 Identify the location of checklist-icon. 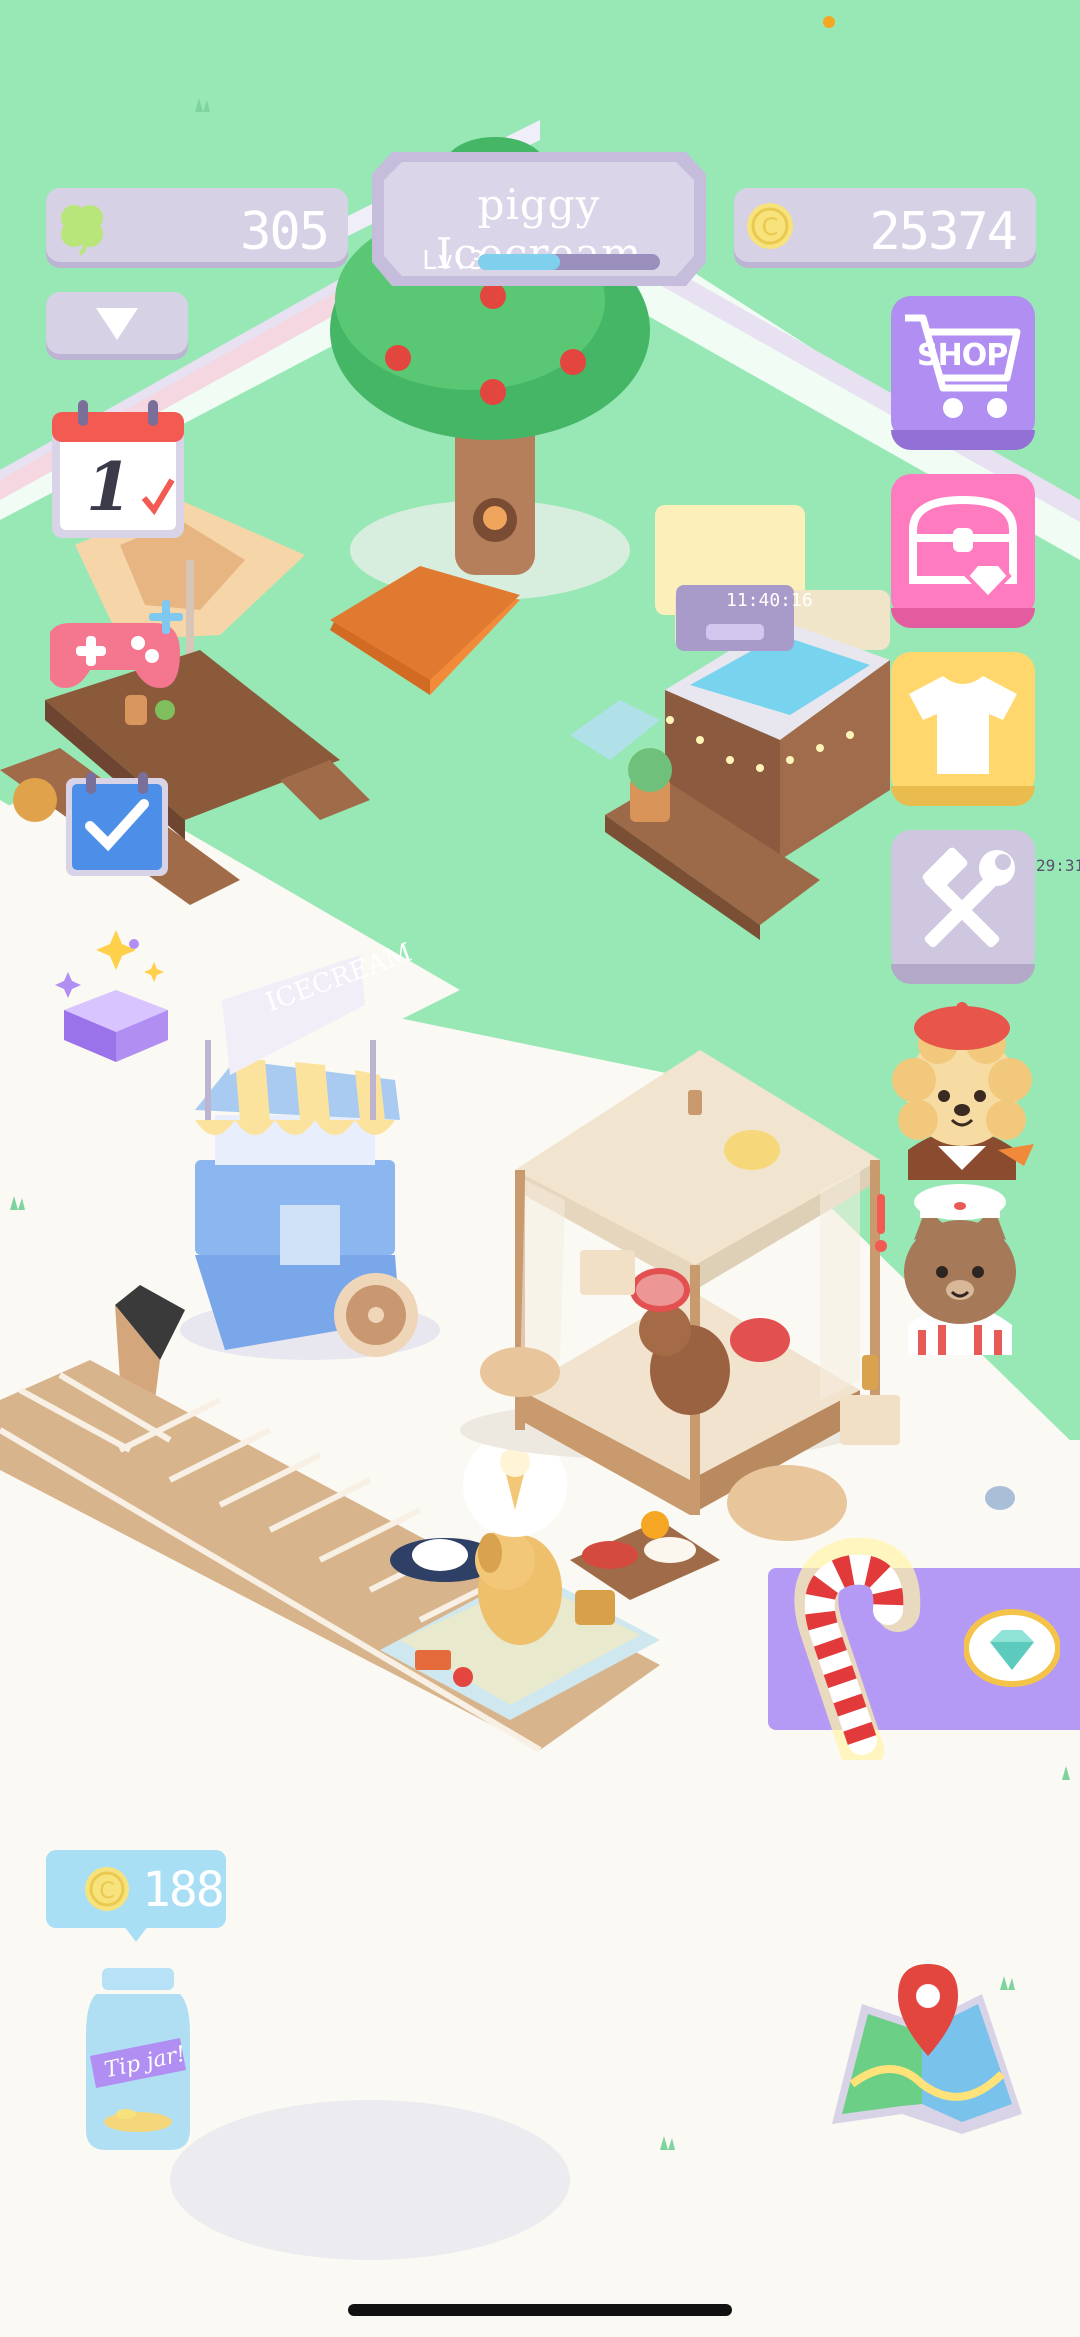
(117, 824).